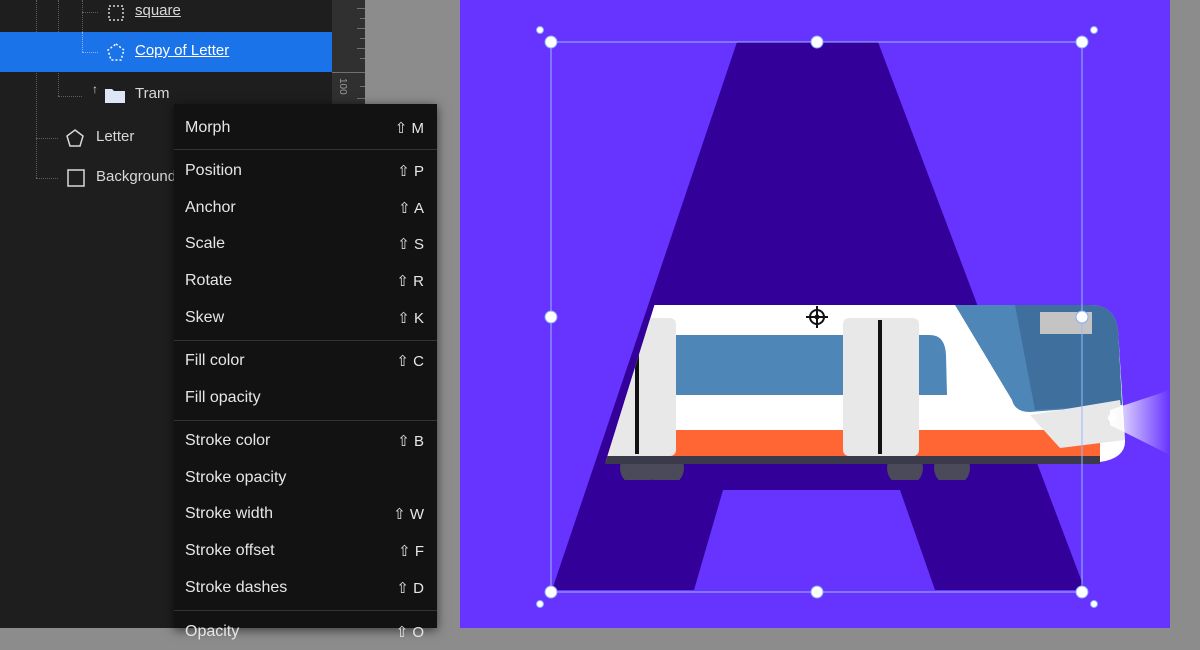  What do you see at coordinates (411, 551) in the screenshot?
I see `menu-item-shortcut: ⇧ F` at bounding box center [411, 551].